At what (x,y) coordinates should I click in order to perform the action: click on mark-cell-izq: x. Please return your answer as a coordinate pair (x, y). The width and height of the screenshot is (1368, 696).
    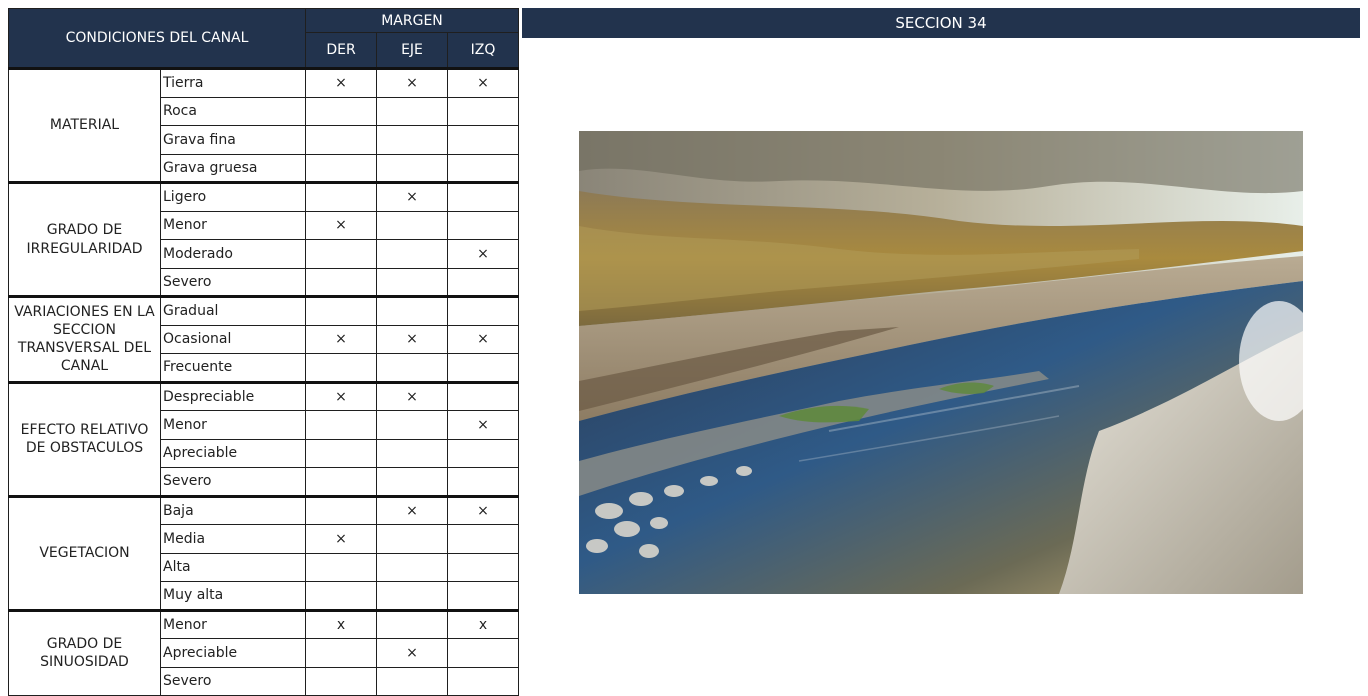
    Looking at the image, I should click on (483, 623).